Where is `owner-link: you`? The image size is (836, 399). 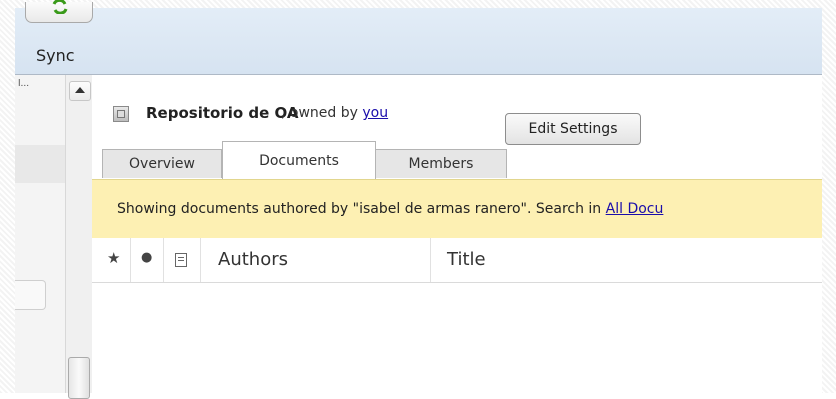 owner-link: you is located at coordinates (375, 113).